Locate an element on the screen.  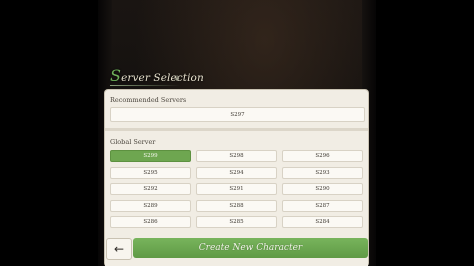
server-name: S299 is located at coordinates (150, 156).